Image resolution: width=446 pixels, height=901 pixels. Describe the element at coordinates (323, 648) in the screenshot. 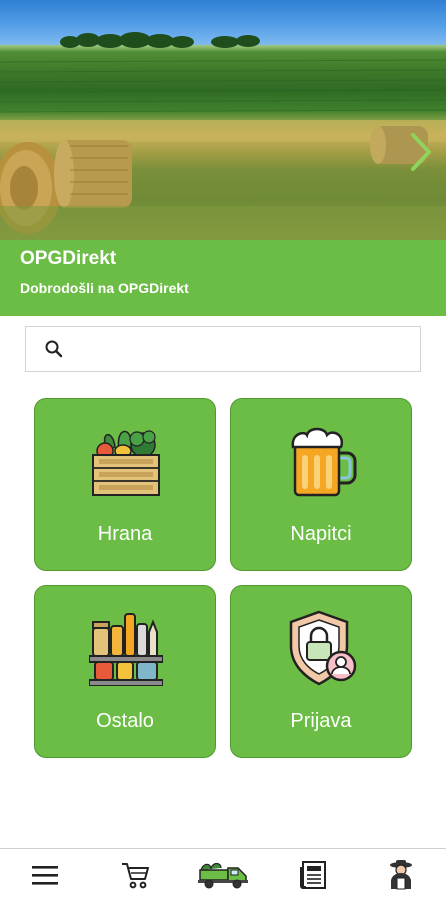

I see `user-shield-icon` at that location.